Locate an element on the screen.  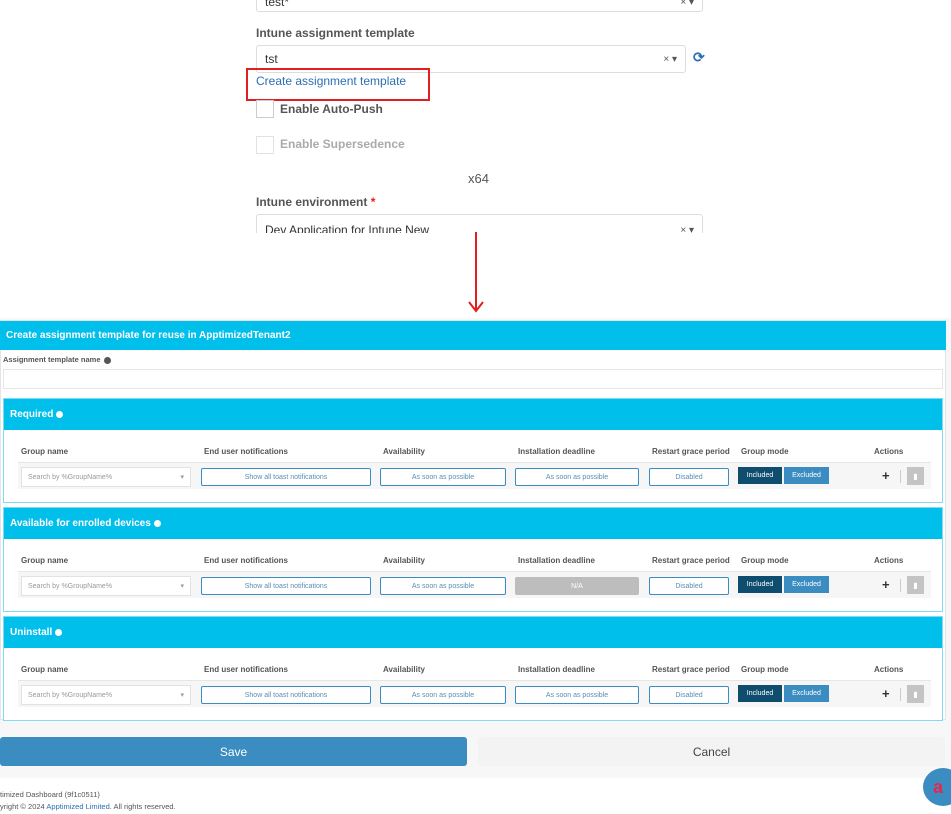
company-link: Apptimized Limited is located at coordinates (77, 806).